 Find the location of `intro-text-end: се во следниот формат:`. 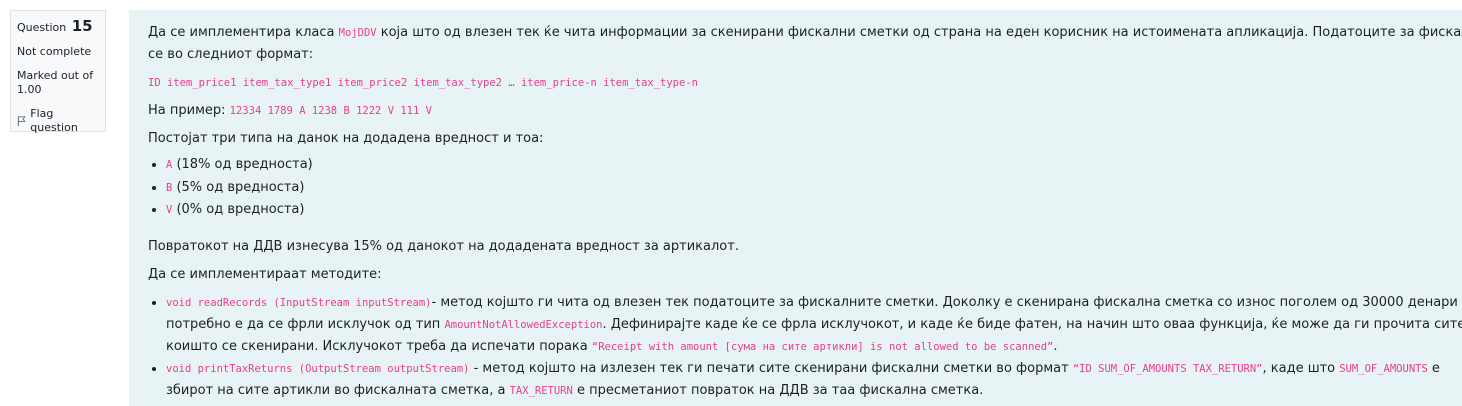

intro-text-end: се во следниот формат: is located at coordinates (231, 54).